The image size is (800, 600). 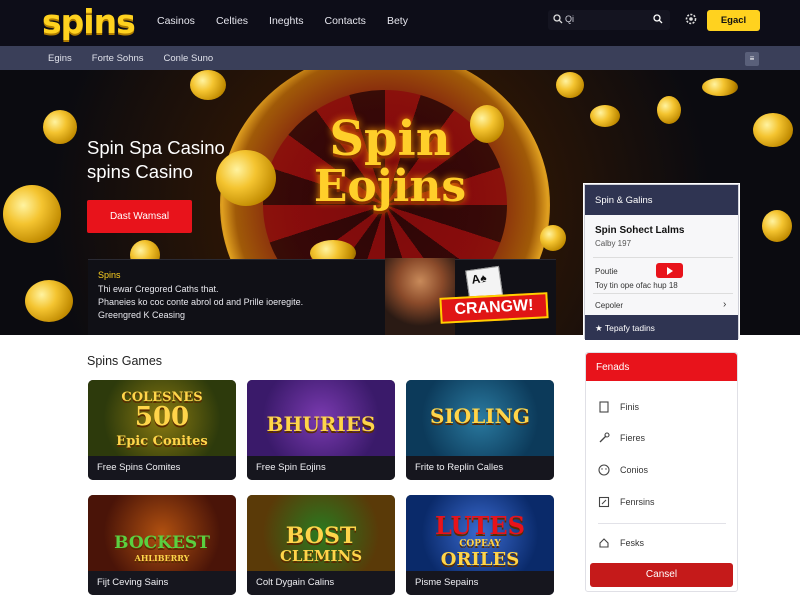 I want to click on panel-header: Spin & Galins, so click(x=661, y=200).